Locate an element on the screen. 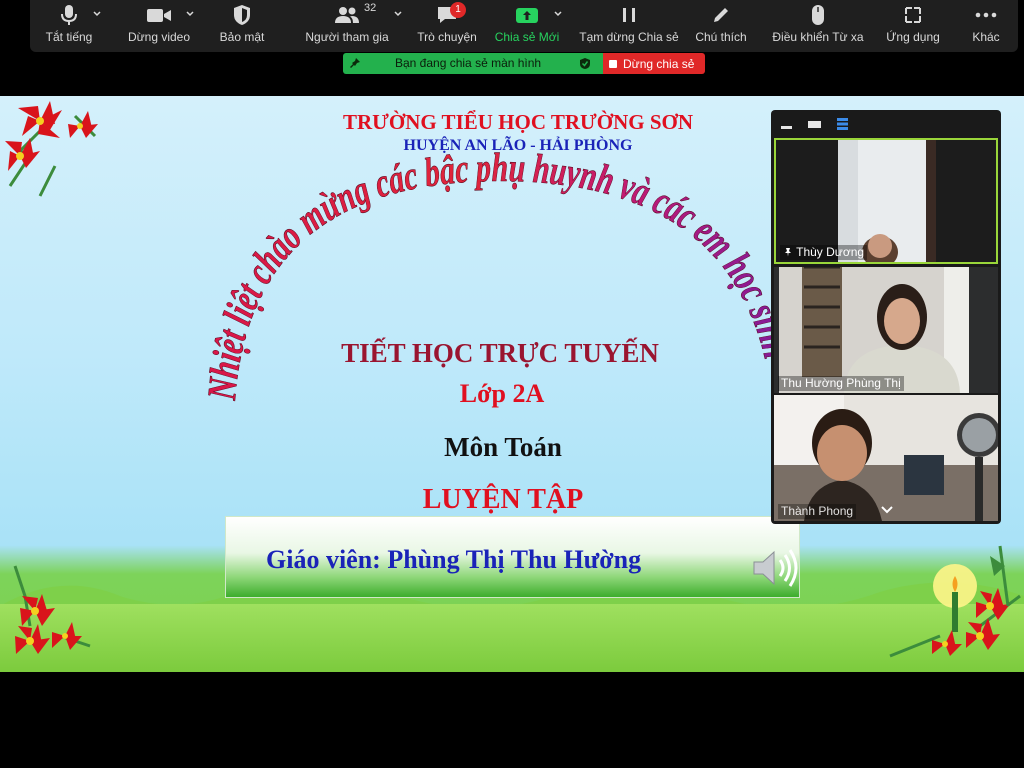  stop-video-button: Dừng video is located at coordinates (159, 26).